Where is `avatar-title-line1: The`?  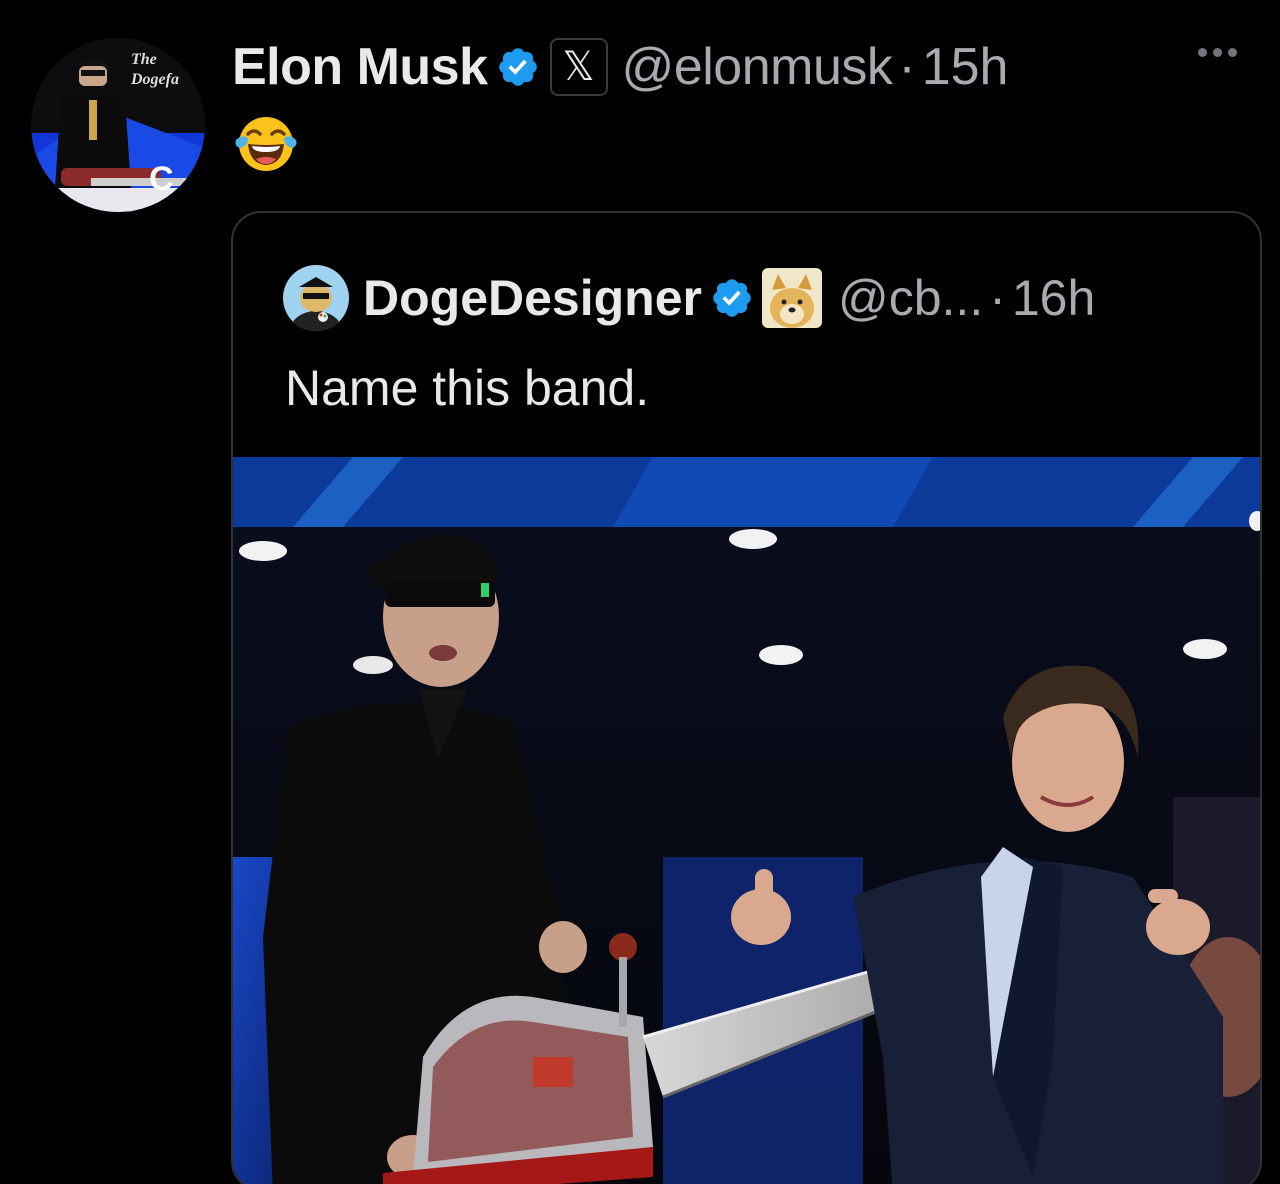
avatar-title-line1: The is located at coordinates (144, 59).